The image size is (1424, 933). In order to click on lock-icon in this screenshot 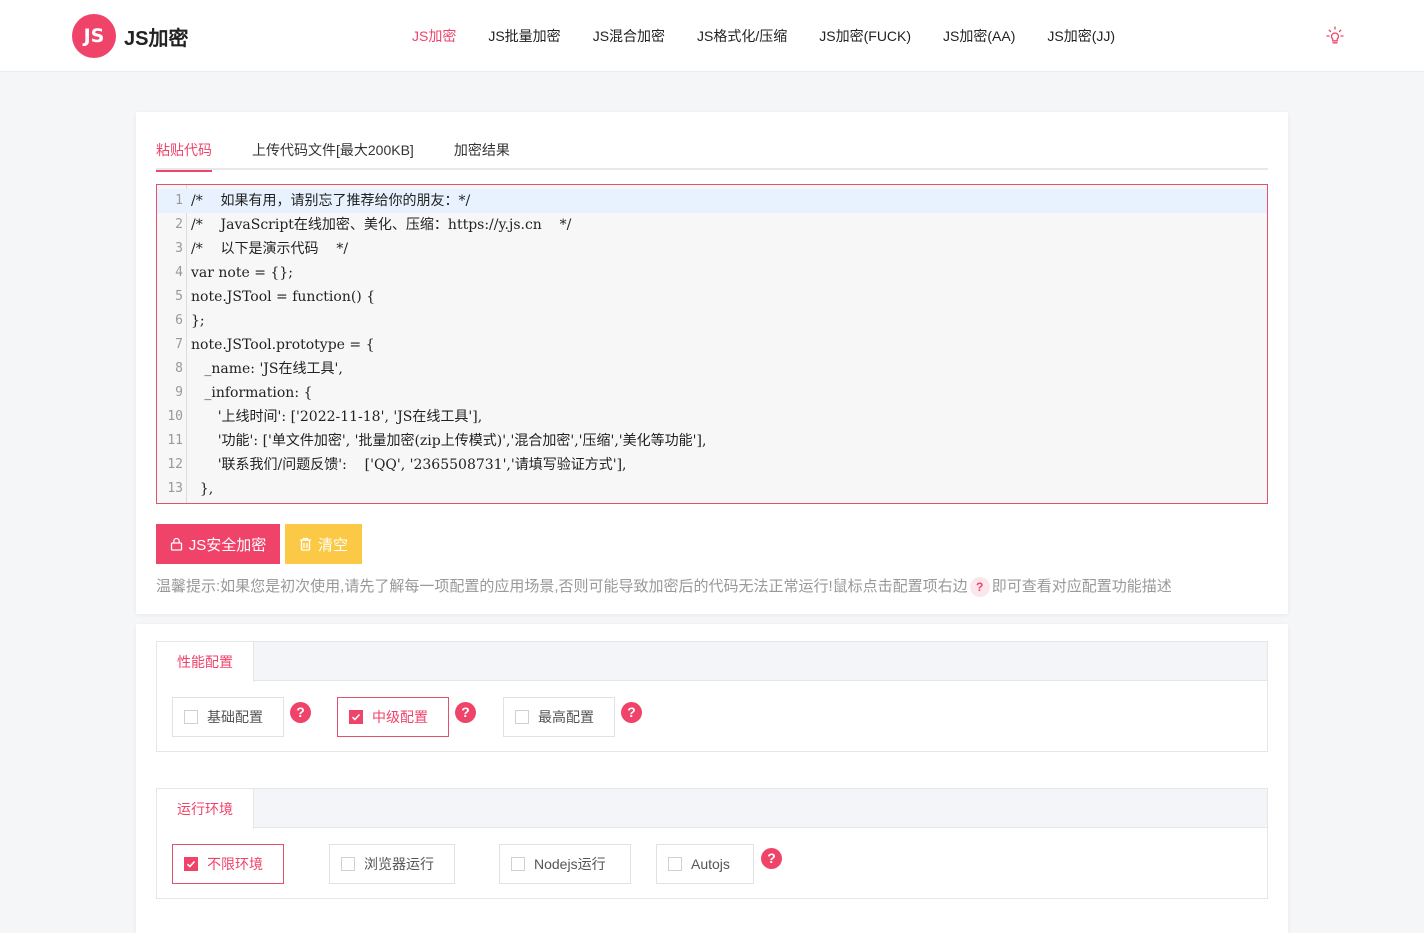, I will do `click(176, 544)`.